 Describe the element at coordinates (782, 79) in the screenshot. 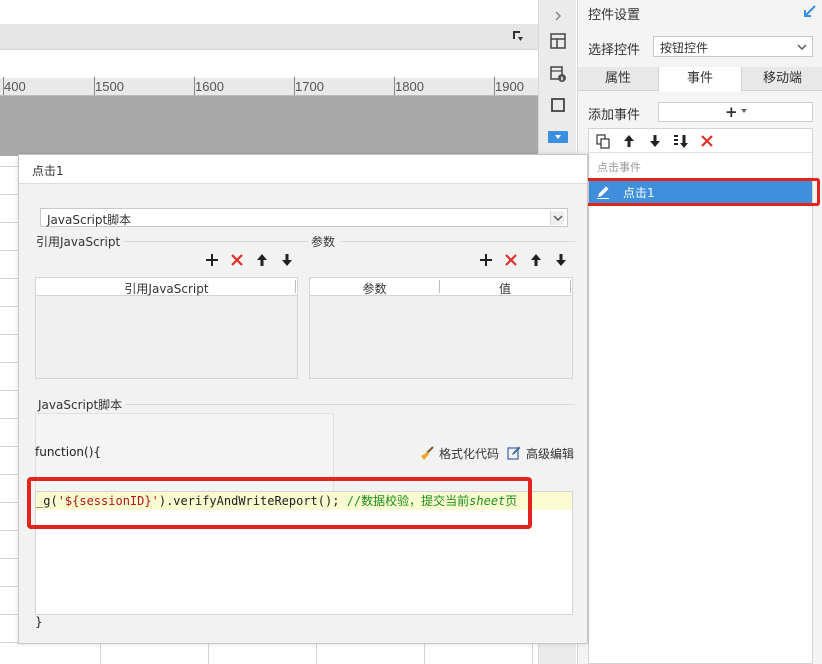

I see `tab-mobile: 移动端` at that location.